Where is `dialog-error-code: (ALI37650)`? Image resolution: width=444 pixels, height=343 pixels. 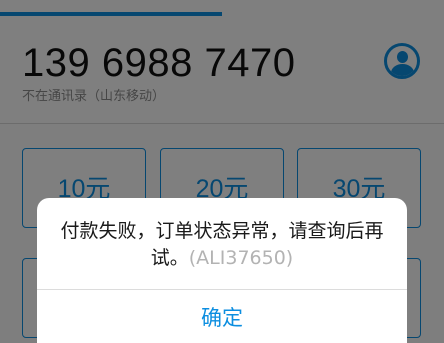 dialog-error-code: (ALI37650) is located at coordinates (241, 258).